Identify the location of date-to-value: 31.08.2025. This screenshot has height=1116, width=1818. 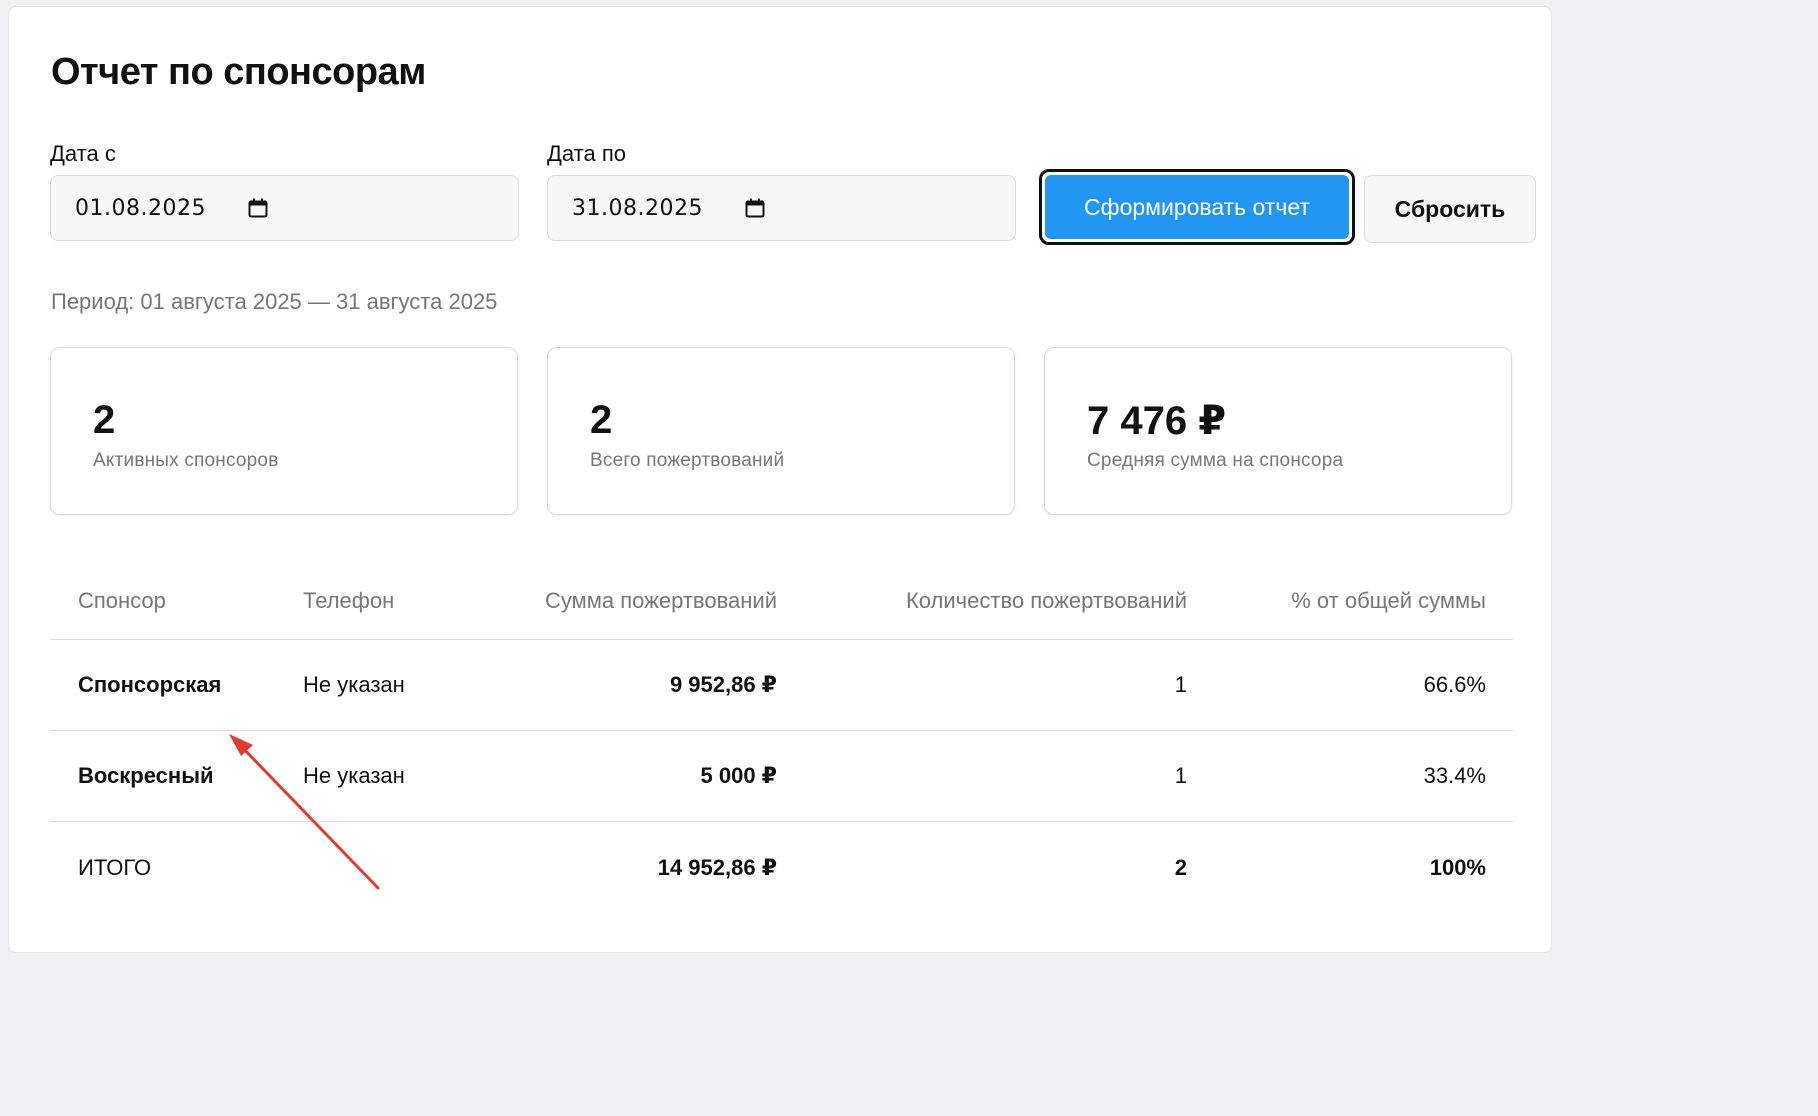
(637, 208).